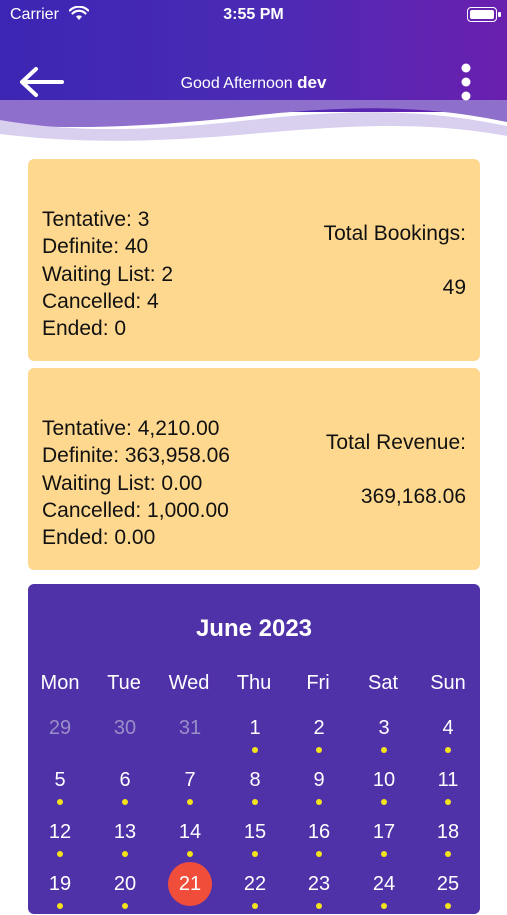  Describe the element at coordinates (60, 780) in the screenshot. I see `calendar-day-number: 5` at that location.